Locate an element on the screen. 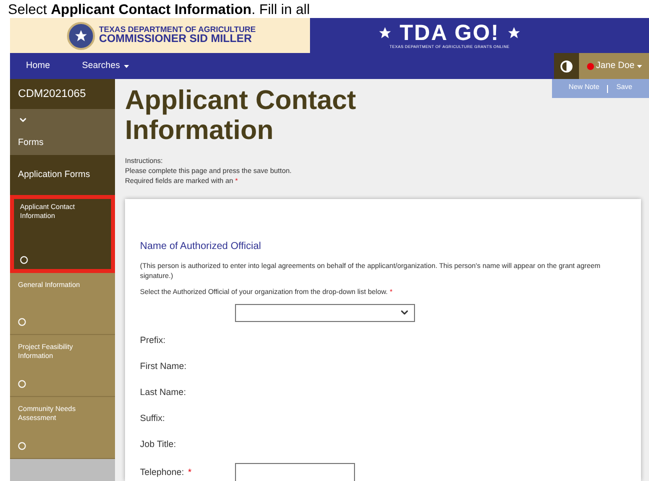 Image resolution: width=649 pixels, height=481 pixels. user-menu: Jane Doe is located at coordinates (614, 66).